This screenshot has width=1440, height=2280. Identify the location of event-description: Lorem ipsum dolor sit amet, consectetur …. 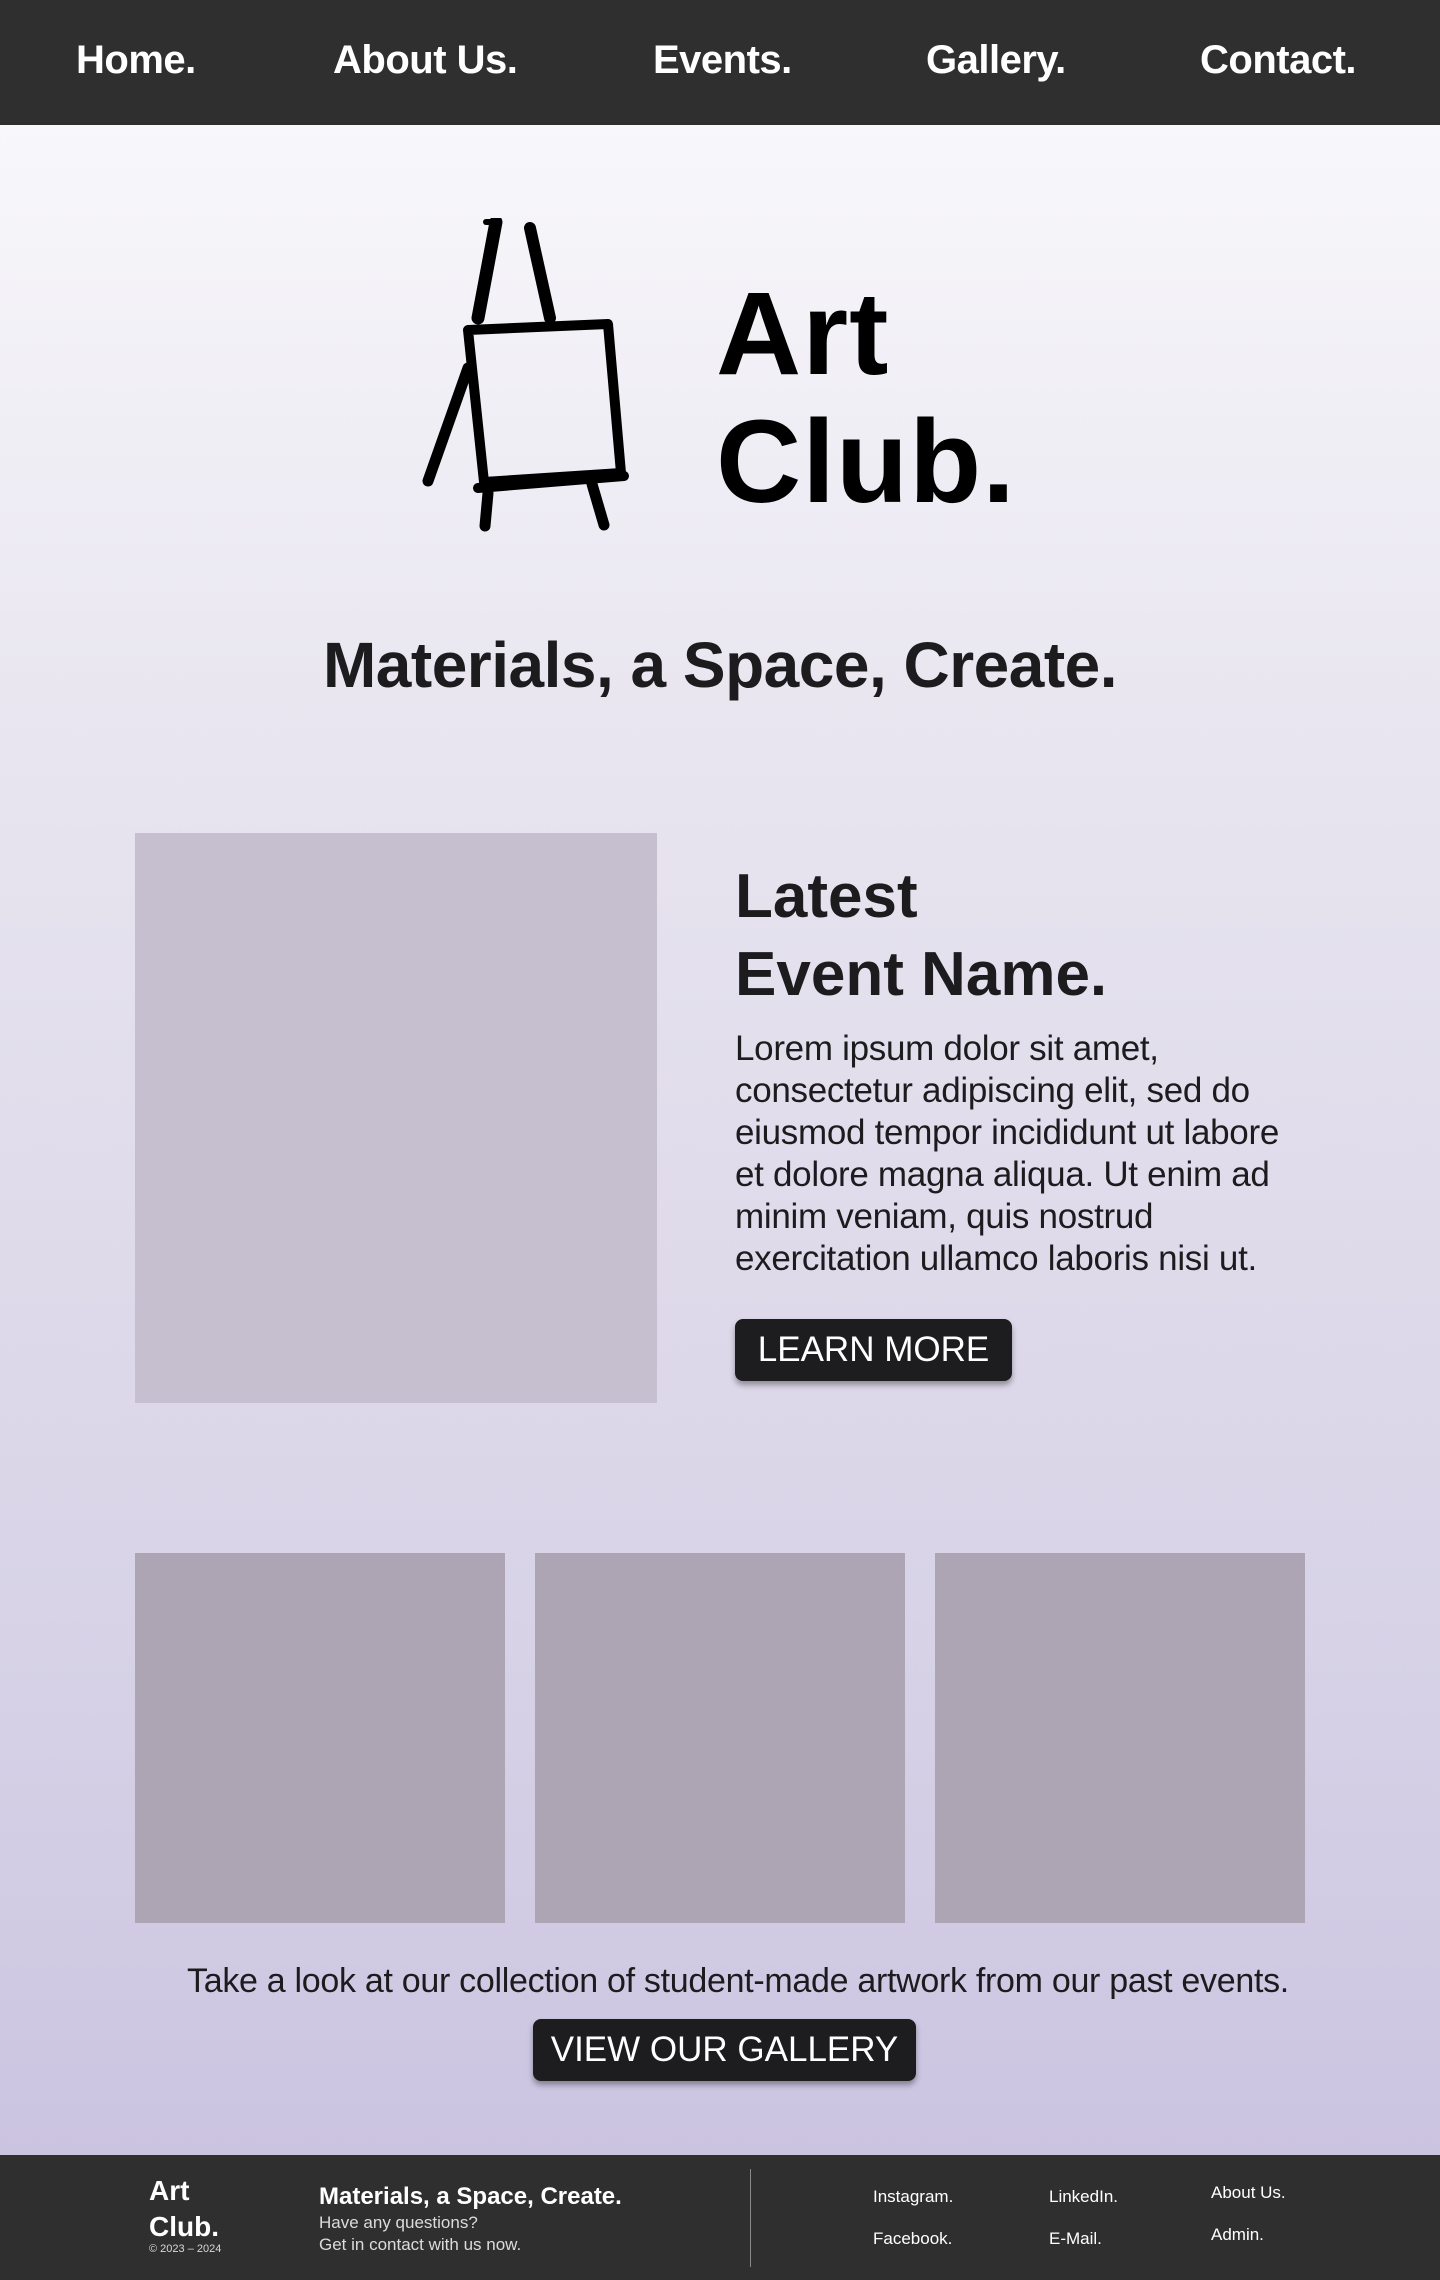
(1007, 1153).